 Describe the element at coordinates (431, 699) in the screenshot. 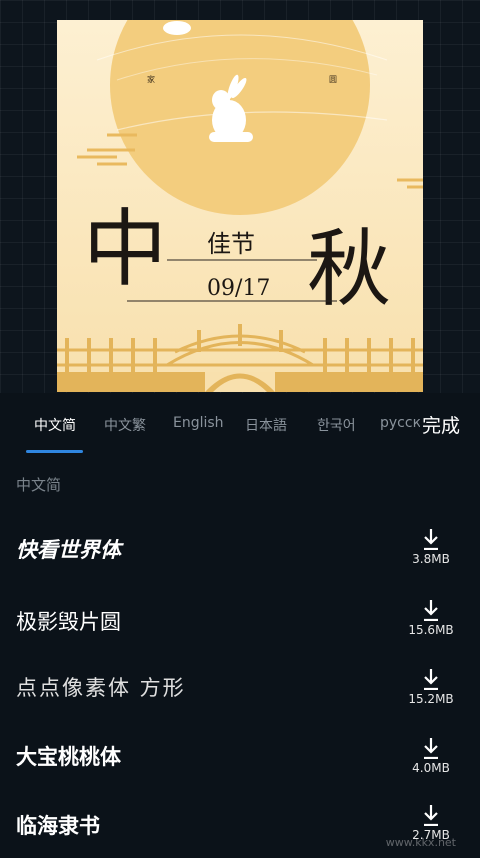

I see `file-size: 15.2MB` at that location.